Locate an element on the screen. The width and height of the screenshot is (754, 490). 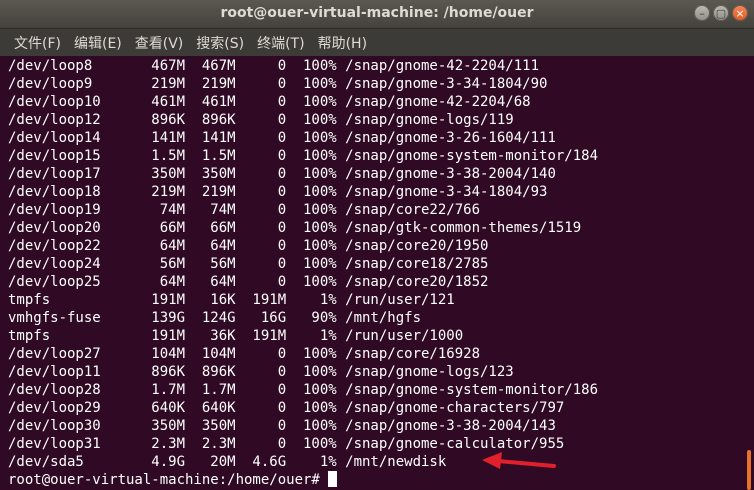
scrollbar is located at coordinates (748, 273).